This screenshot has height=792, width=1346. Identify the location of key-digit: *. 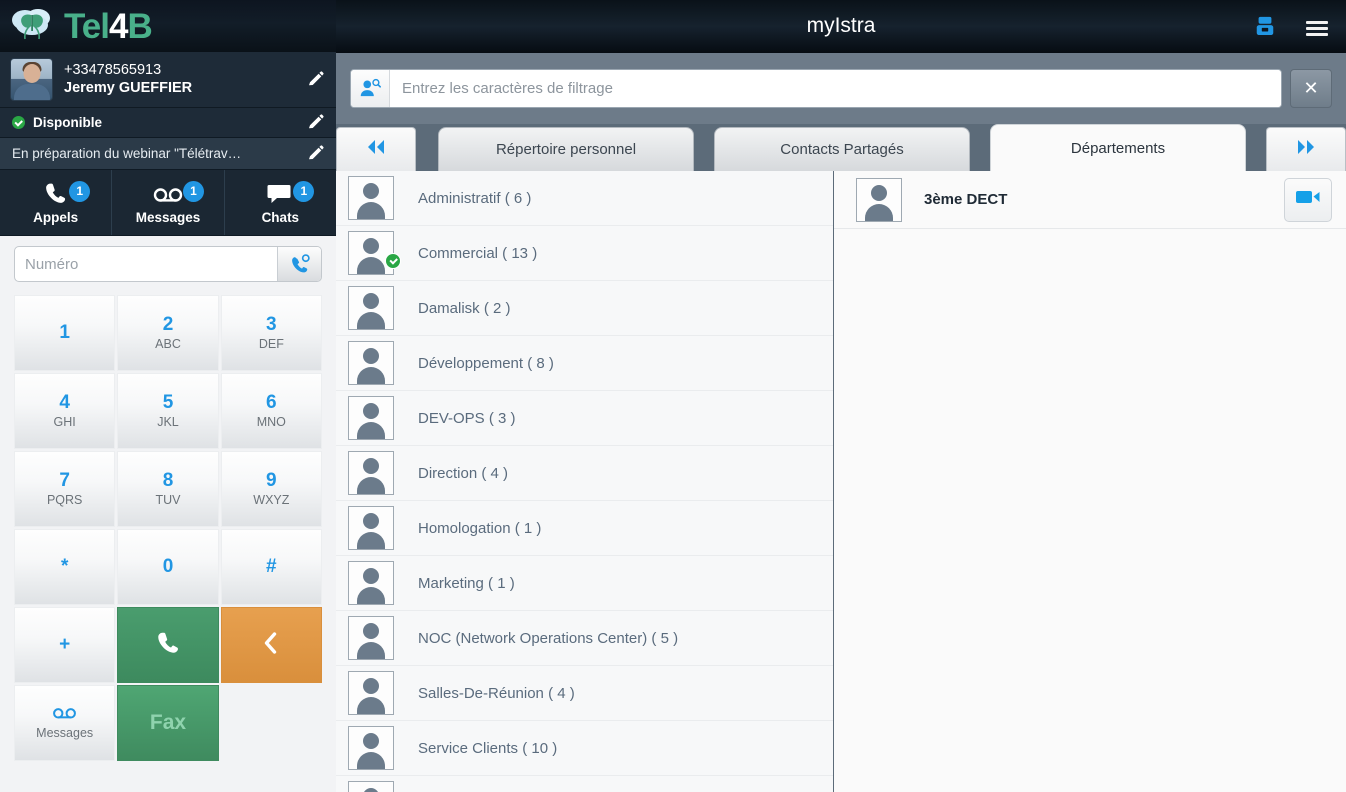
(64, 566).